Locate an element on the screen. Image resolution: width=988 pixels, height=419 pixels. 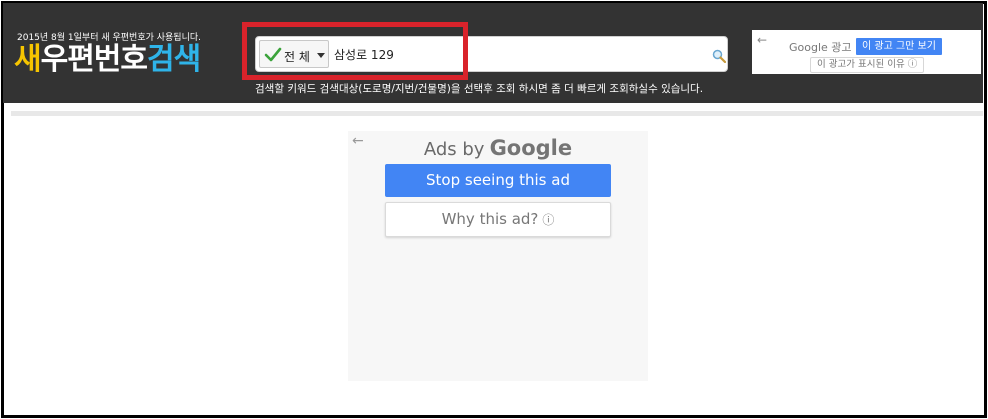
site-logo: 새우편번호검색 is located at coordinates (107, 59).